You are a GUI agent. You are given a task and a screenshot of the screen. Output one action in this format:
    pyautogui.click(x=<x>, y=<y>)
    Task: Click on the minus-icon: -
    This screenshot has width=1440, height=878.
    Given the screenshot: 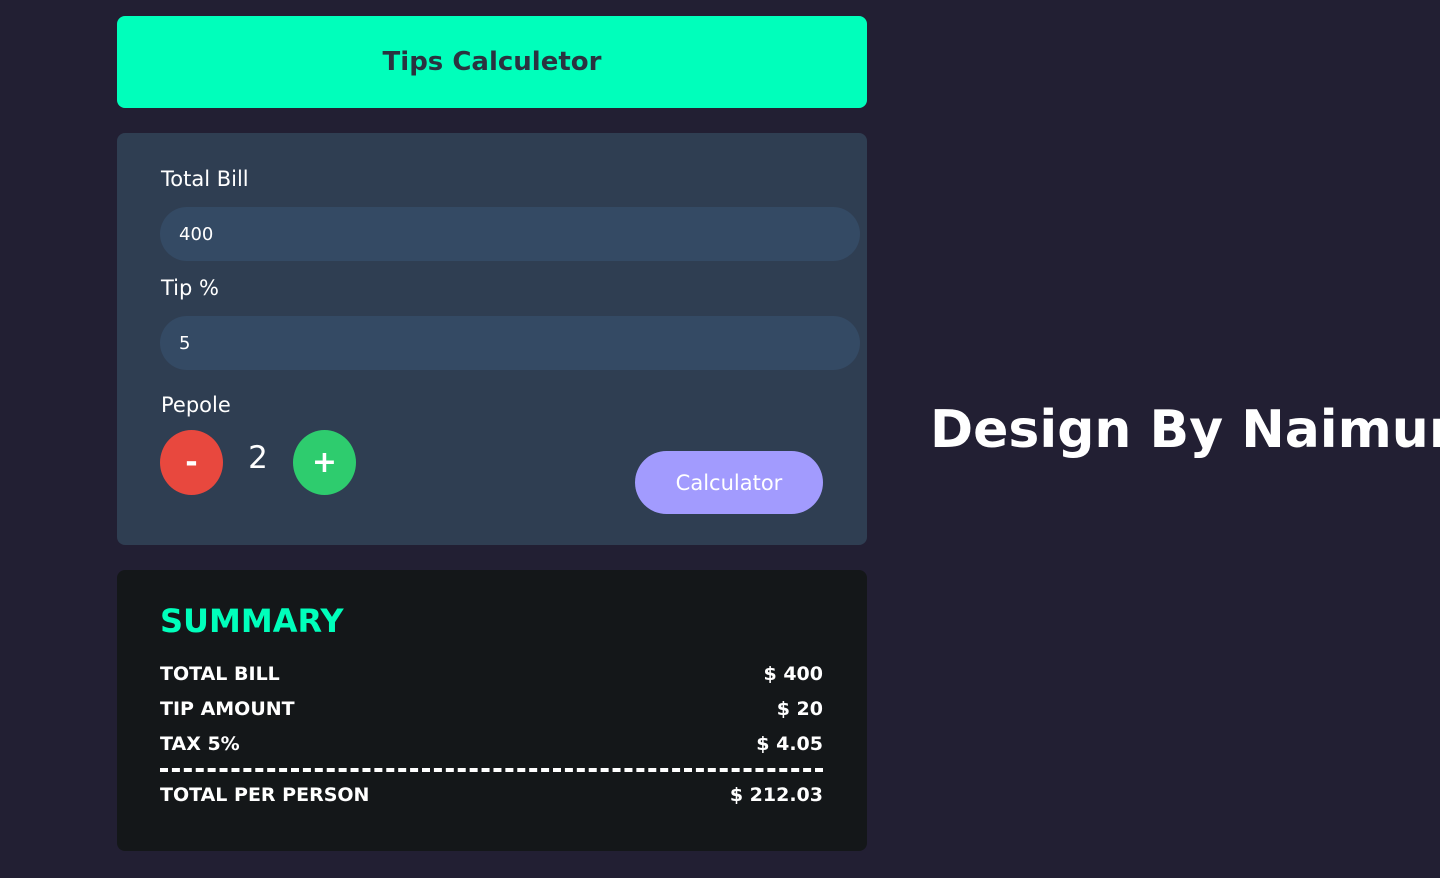 What is the action you would take?
    pyautogui.click(x=191, y=462)
    